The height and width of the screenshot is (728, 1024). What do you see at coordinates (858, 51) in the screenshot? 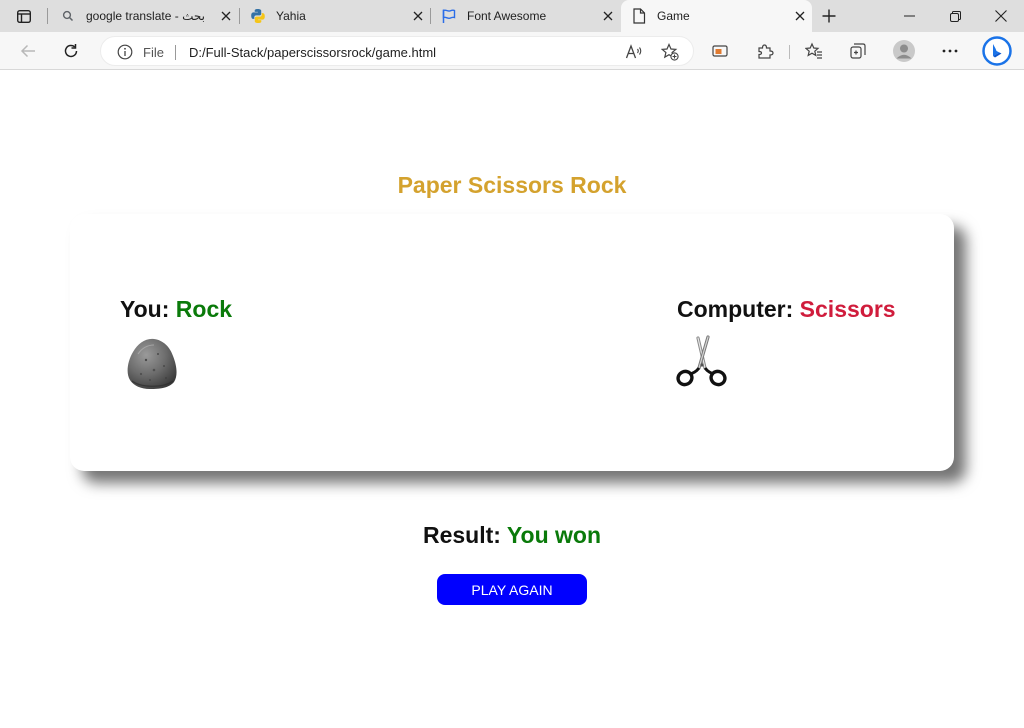
I see `collections-icon` at bounding box center [858, 51].